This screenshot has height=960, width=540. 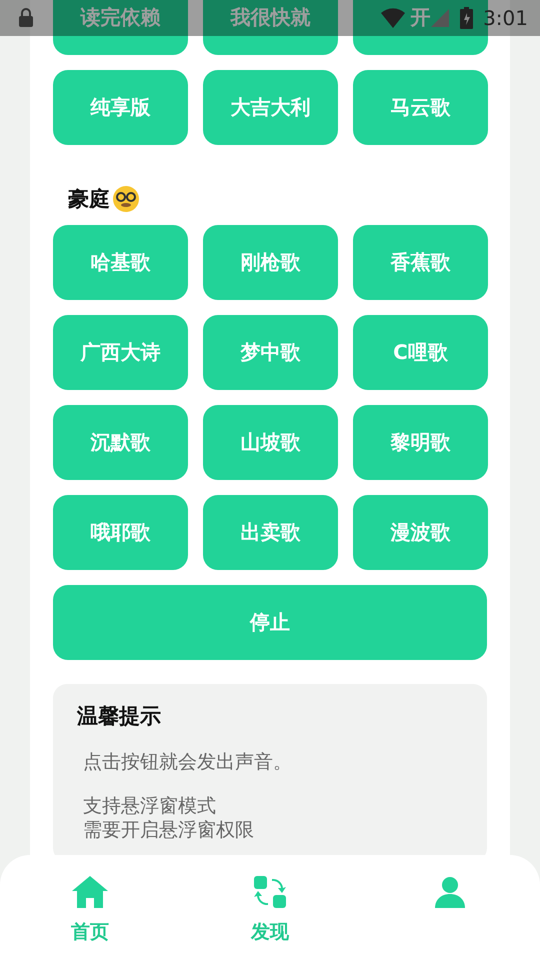 I want to click on sound-button: 刚枪歌, so click(x=270, y=262).